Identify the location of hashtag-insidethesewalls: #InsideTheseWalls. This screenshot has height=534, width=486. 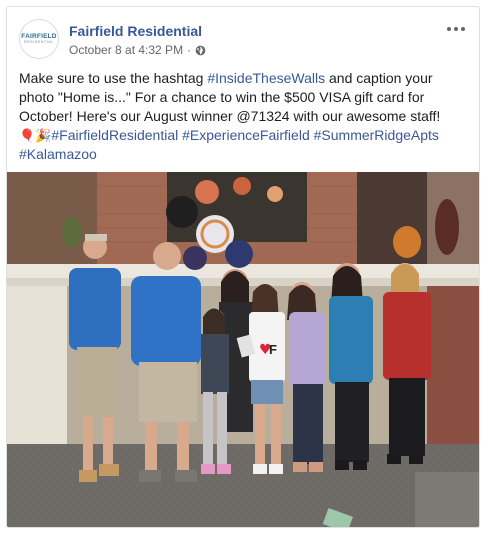
(266, 78).